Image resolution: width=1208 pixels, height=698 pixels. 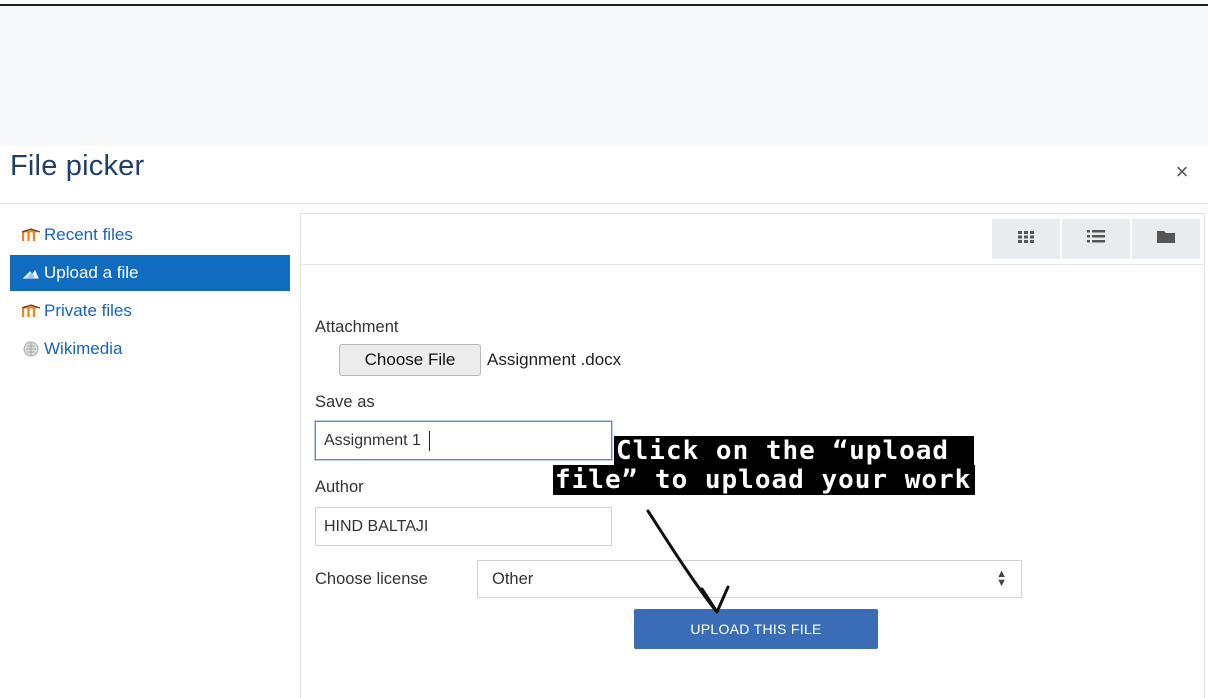 What do you see at coordinates (83, 348) in the screenshot?
I see `sidebar-item-label: Wikimedia` at bounding box center [83, 348].